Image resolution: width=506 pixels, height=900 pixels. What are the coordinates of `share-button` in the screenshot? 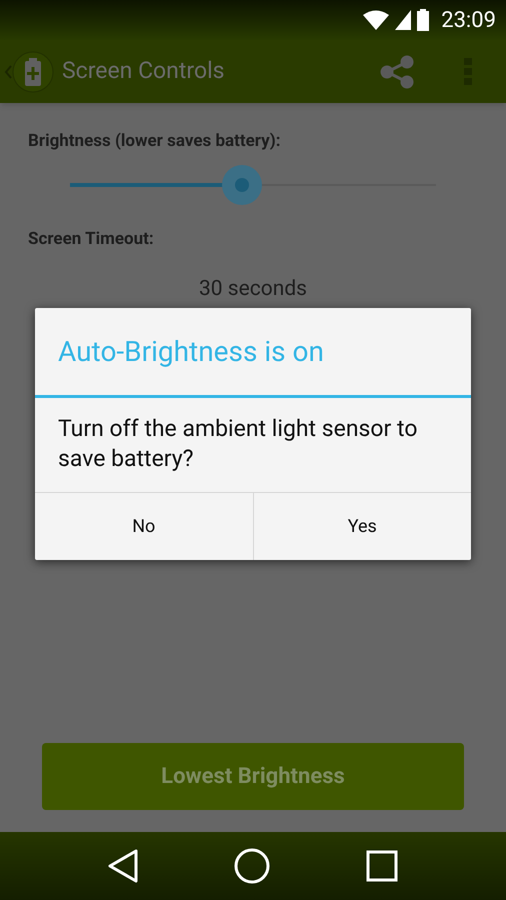 It's located at (397, 71).